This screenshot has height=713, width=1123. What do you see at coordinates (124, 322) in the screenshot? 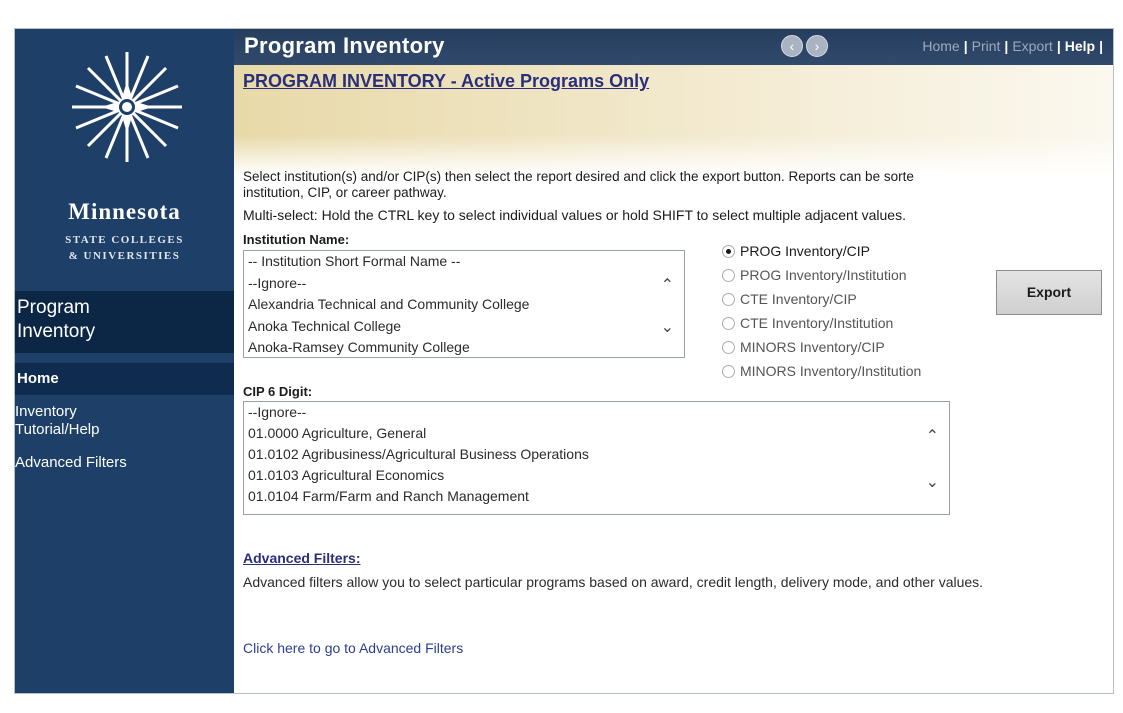
I see `sidebar-section-title: Program Inventory` at bounding box center [124, 322].